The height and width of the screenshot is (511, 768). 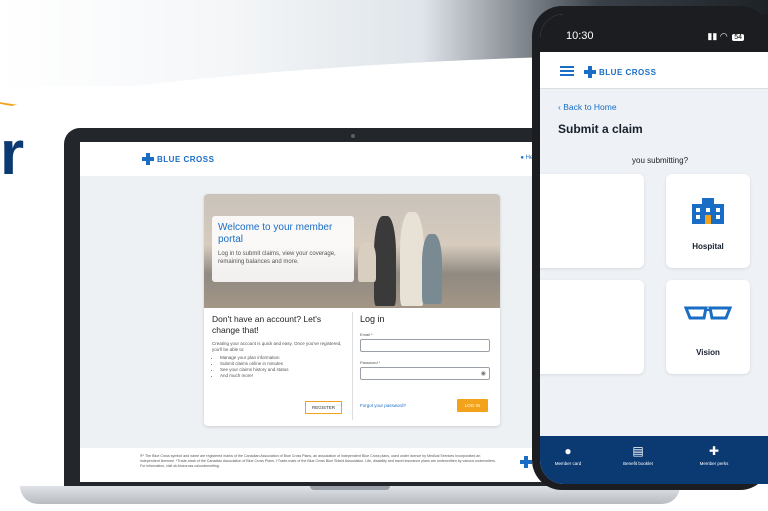 I want to click on hero-headline: r, so click(x=12, y=153).